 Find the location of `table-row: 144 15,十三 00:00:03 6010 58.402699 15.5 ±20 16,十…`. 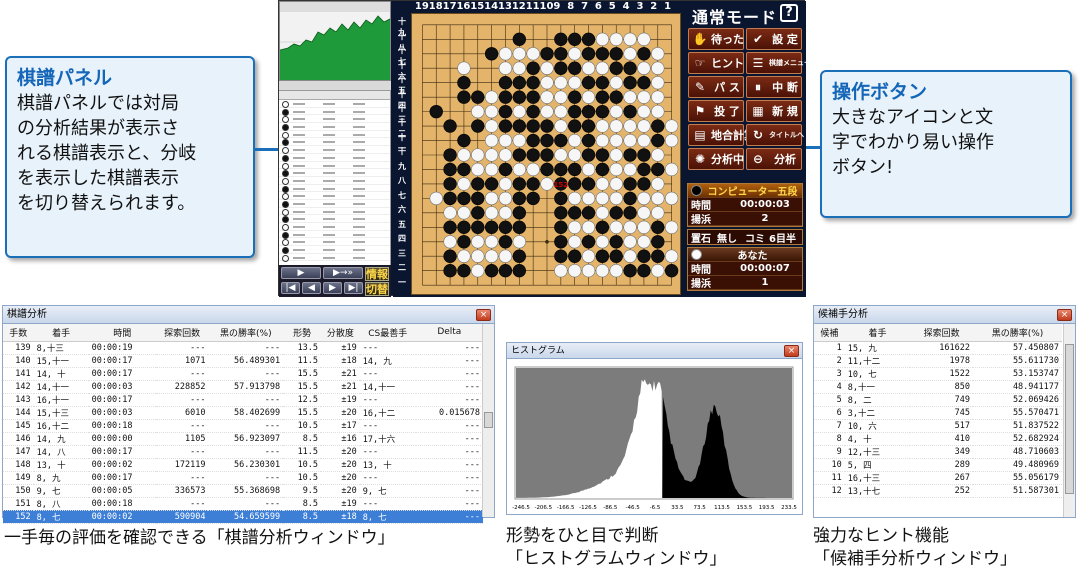

table-row: 144 15,十三 00:00:03 6010 58.402699 15.5 ±20 16,十… is located at coordinates (243, 413).